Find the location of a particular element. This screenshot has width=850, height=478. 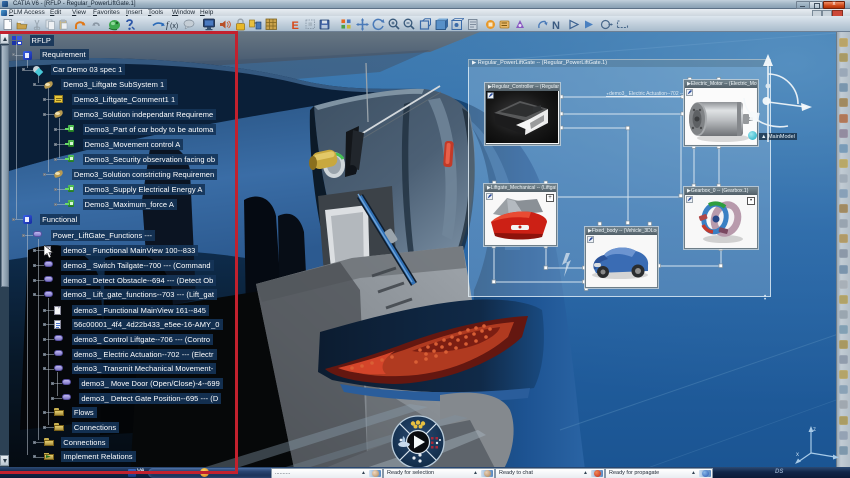

svg-text: N is located at coordinates (556, 25).